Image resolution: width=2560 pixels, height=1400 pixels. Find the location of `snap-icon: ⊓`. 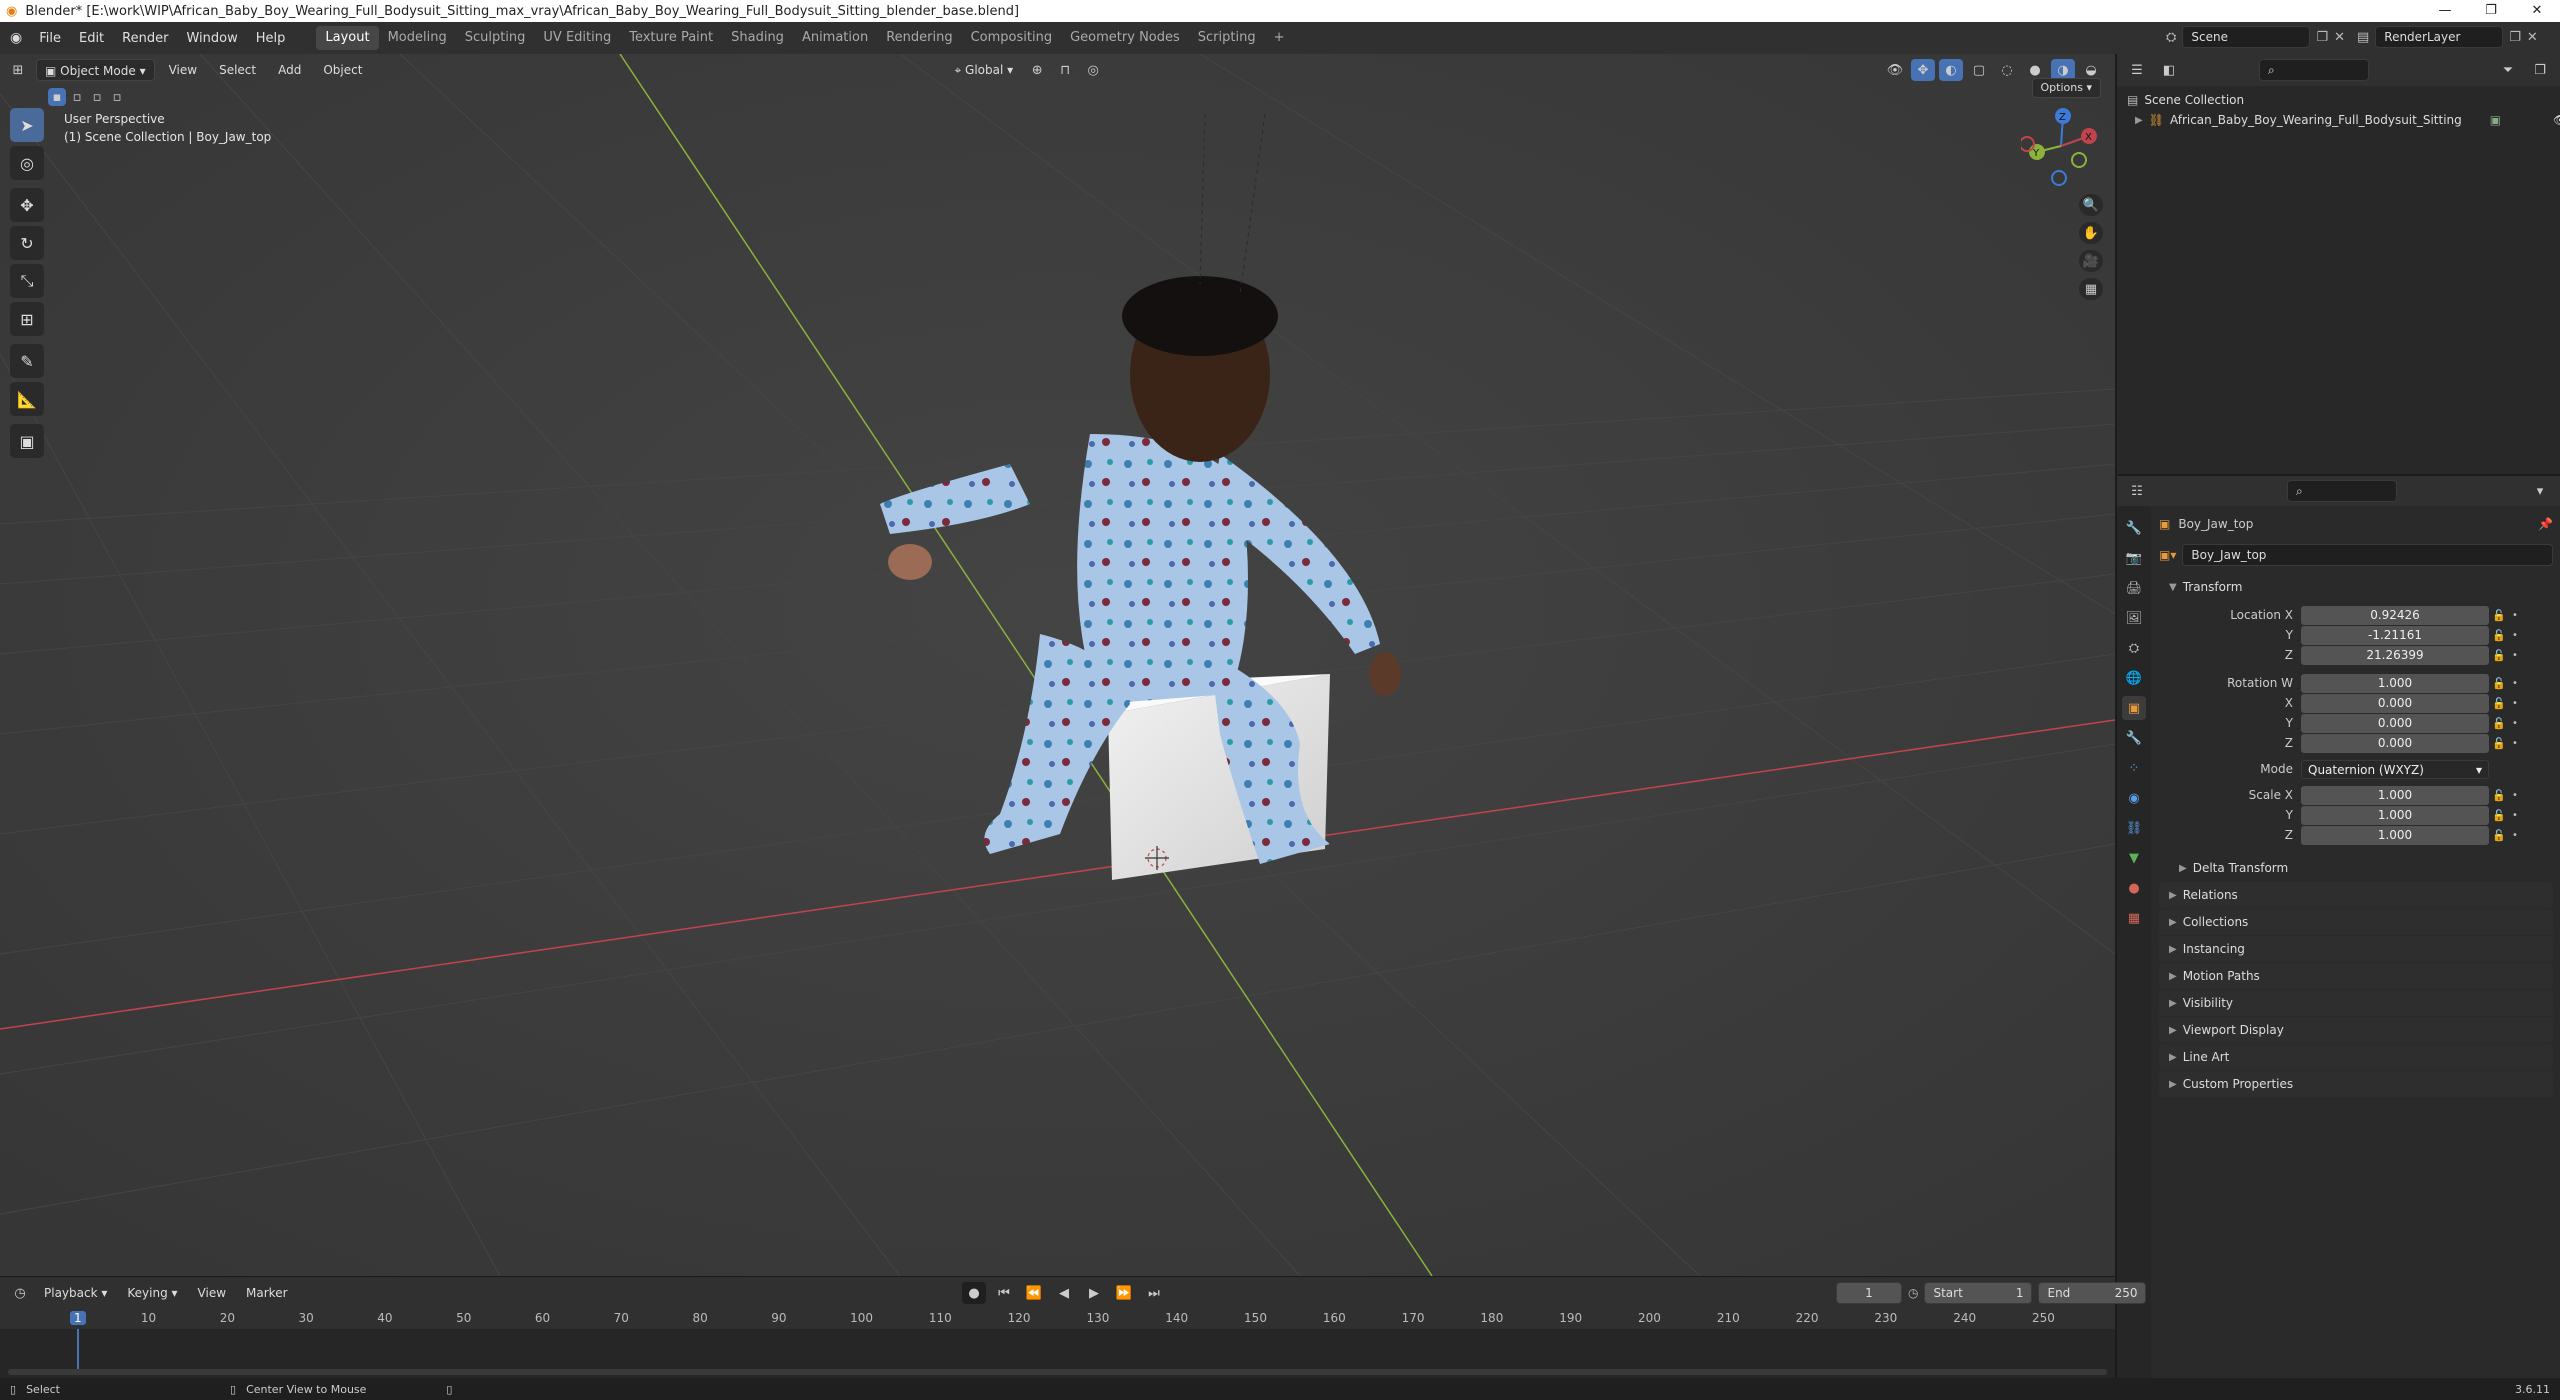

snap-icon: ⊓ is located at coordinates (1065, 70).